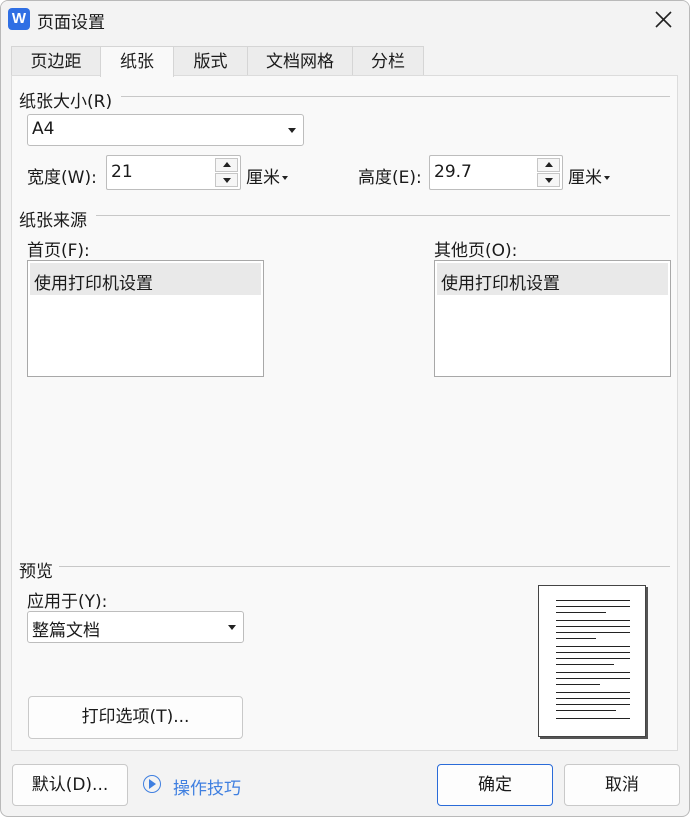 Image resolution: width=690 pixels, height=817 pixels. I want to click on other-pages-label: 其他页(O):, so click(476, 251).